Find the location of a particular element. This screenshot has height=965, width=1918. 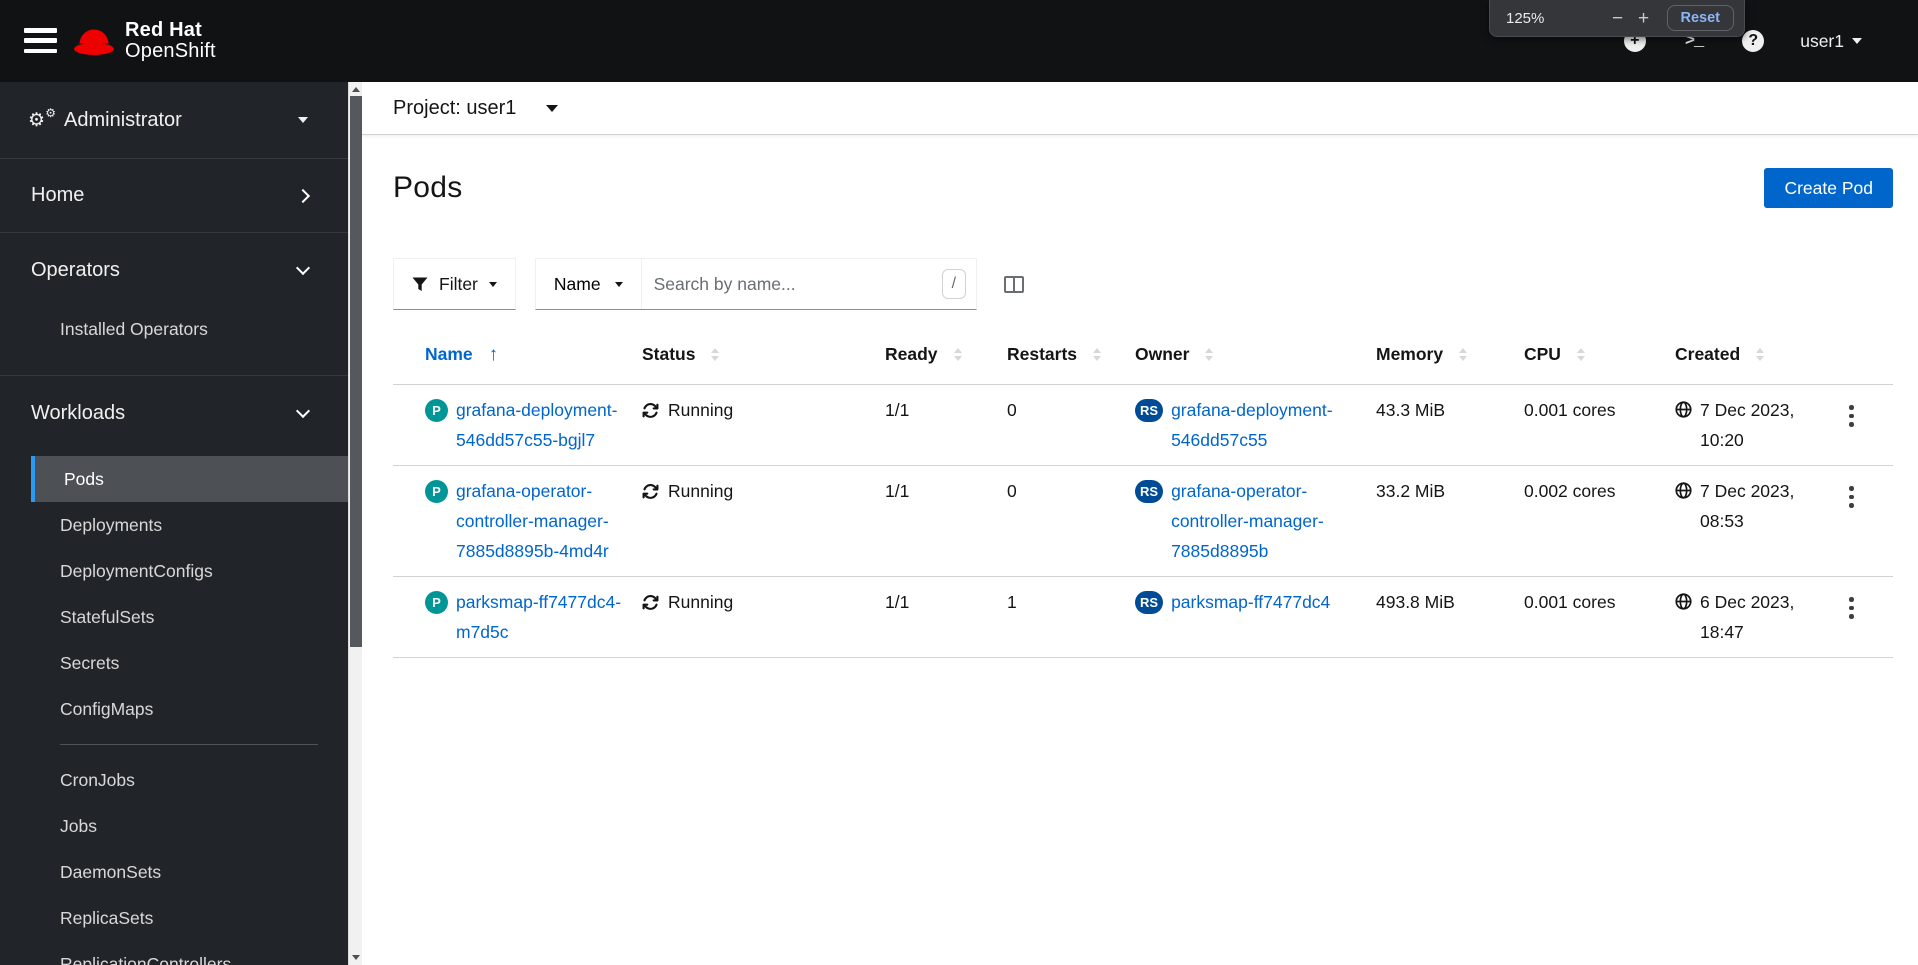

filter-dropdown: Filter is located at coordinates (454, 284).